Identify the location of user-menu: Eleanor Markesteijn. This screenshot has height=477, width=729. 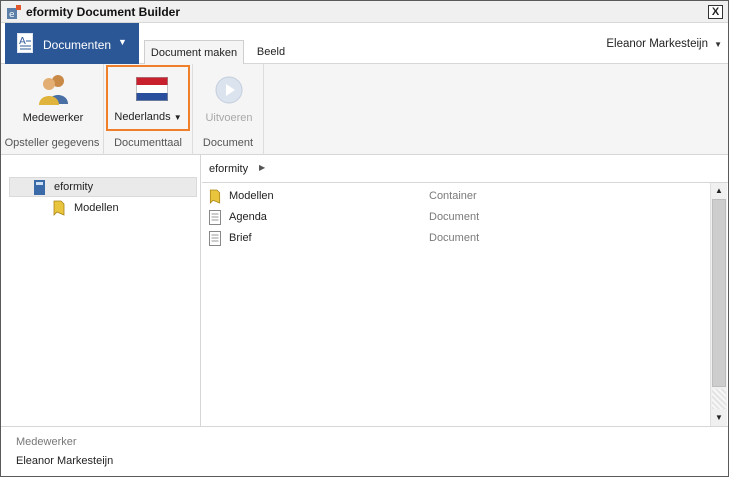
(657, 44).